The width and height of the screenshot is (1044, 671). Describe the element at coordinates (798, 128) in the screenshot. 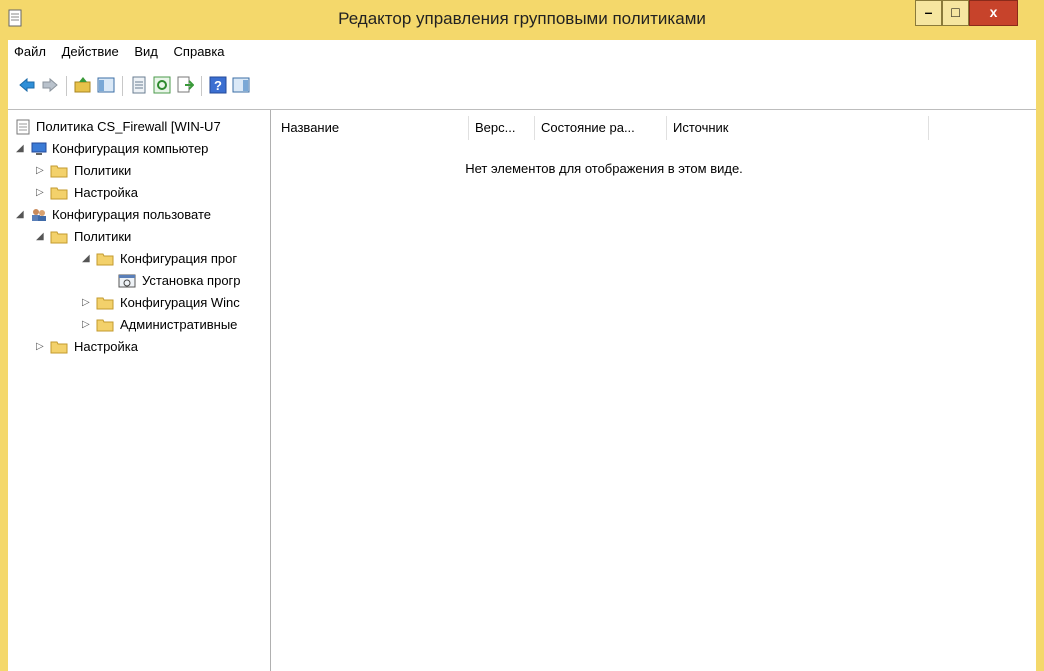

I see `column-header-source: Источник` at that location.